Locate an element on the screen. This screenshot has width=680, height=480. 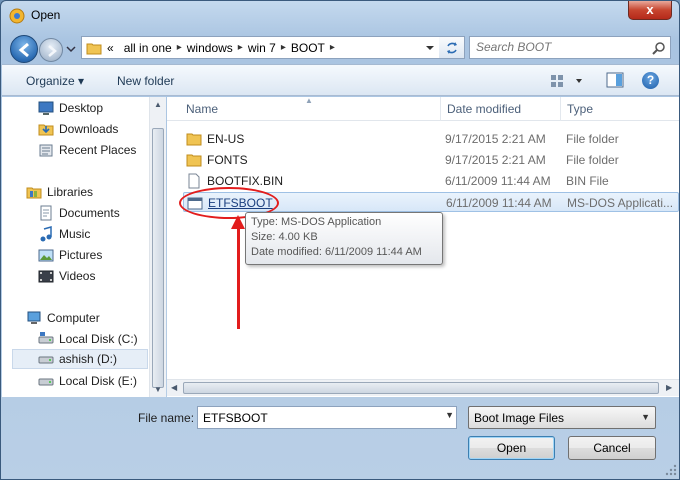
nav-item-pictures: Pictures is located at coordinates (70, 255).